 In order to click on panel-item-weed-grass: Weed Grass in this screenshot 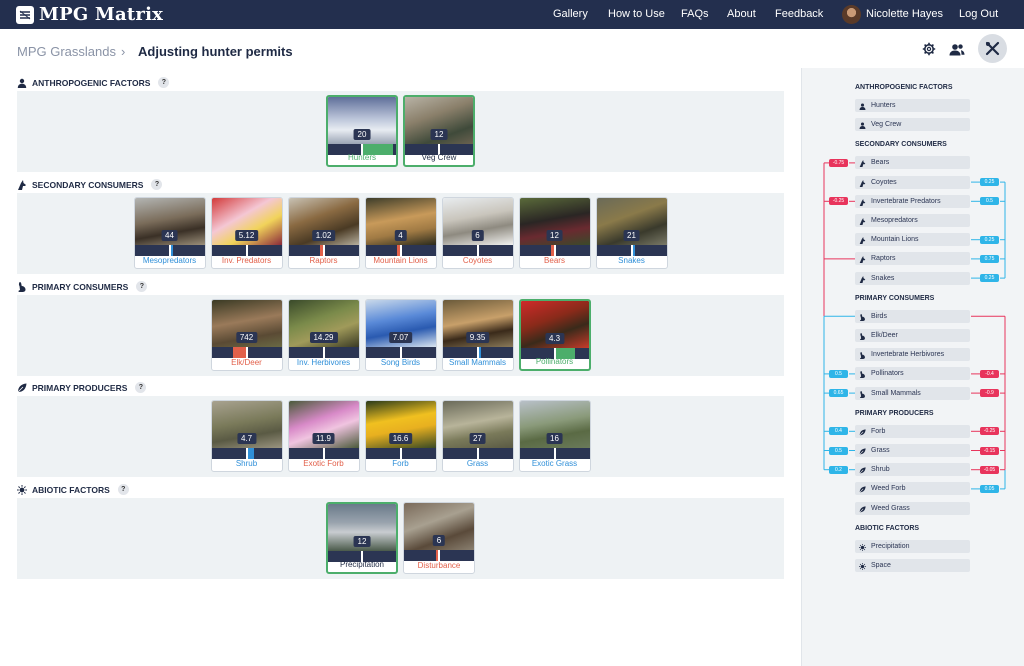, I will do `click(912, 508)`.